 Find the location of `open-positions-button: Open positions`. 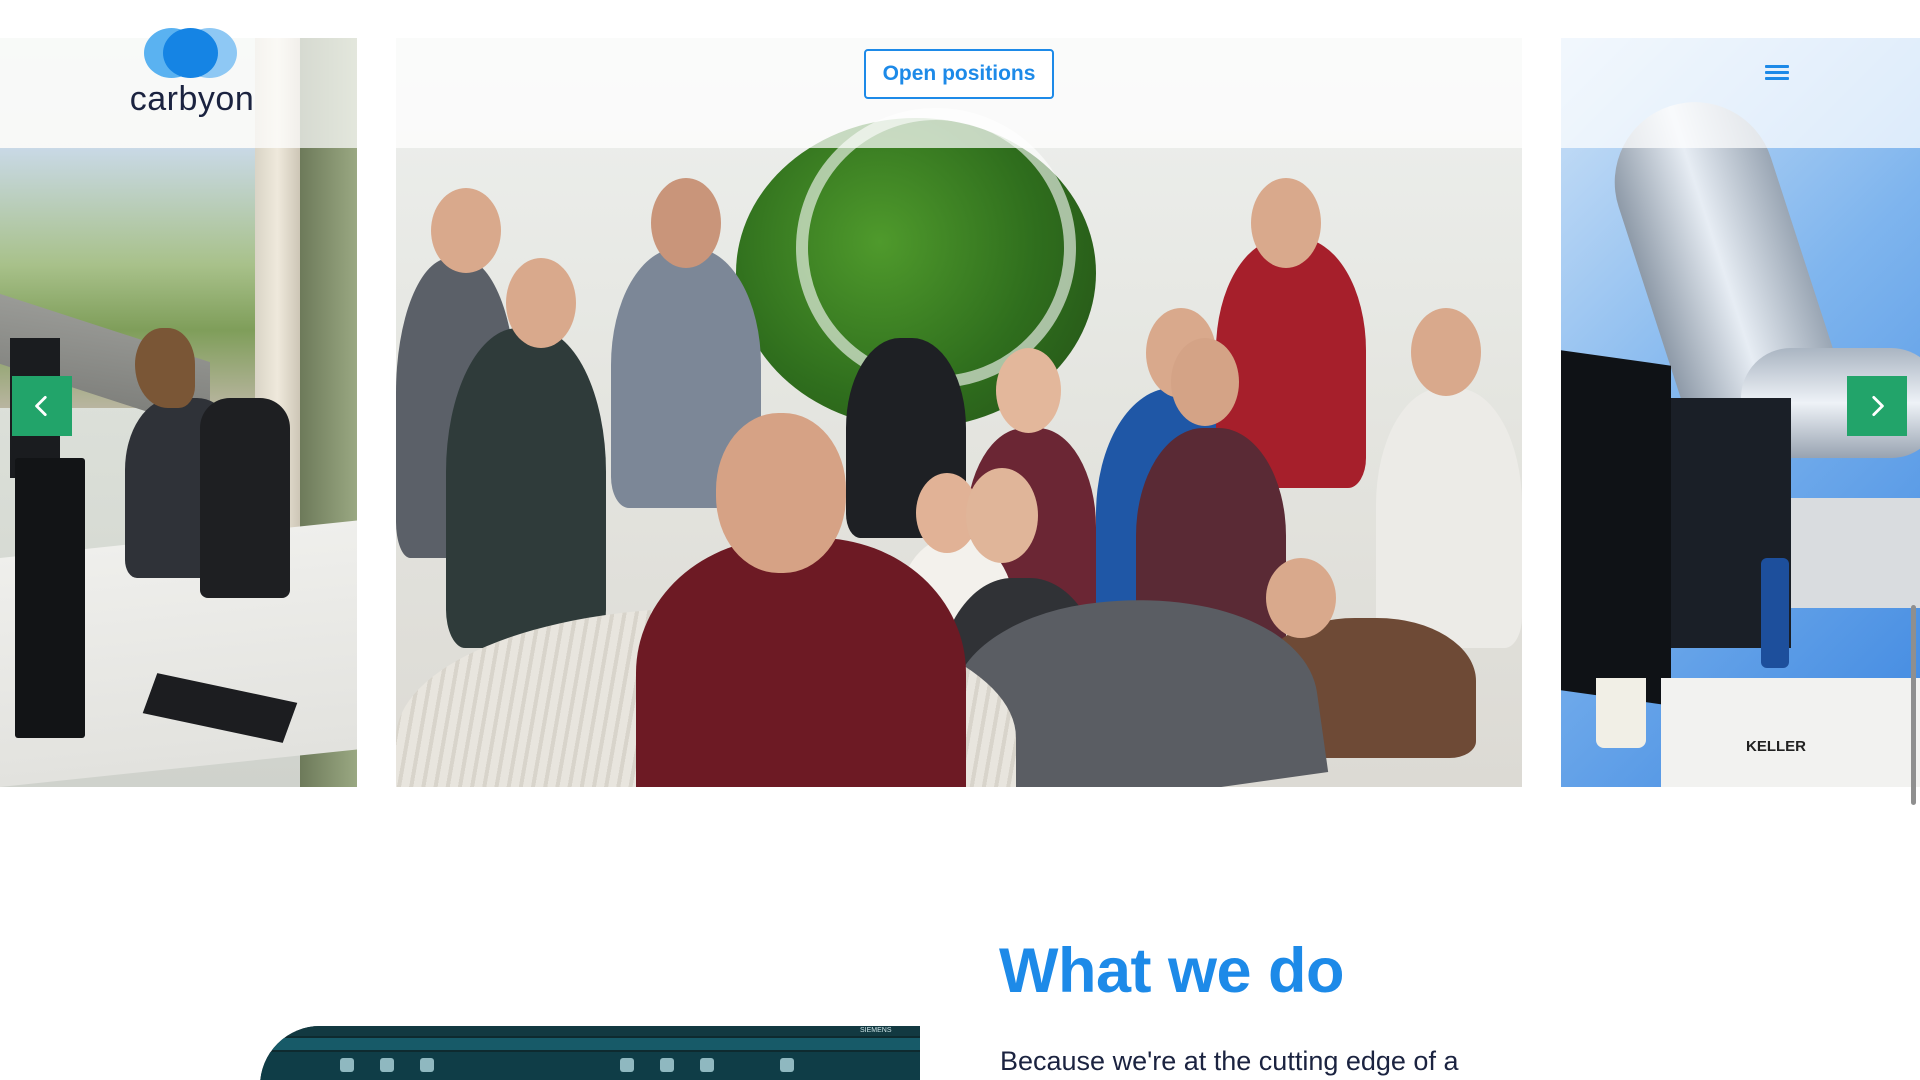

open-positions-button: Open positions is located at coordinates (959, 74).